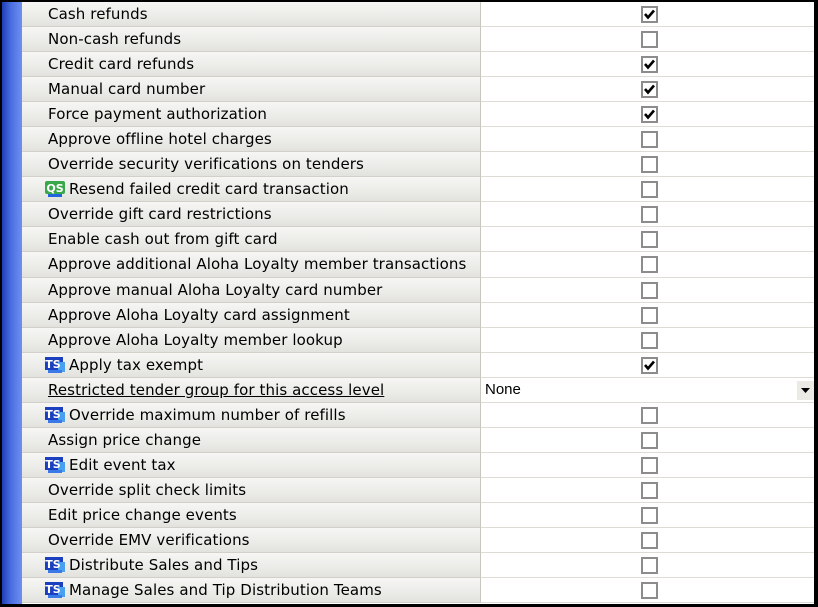 The image size is (818, 607). What do you see at coordinates (251, 190) in the screenshot?
I see `permission-label-cell: QS Resend failed credit card transaction` at bounding box center [251, 190].